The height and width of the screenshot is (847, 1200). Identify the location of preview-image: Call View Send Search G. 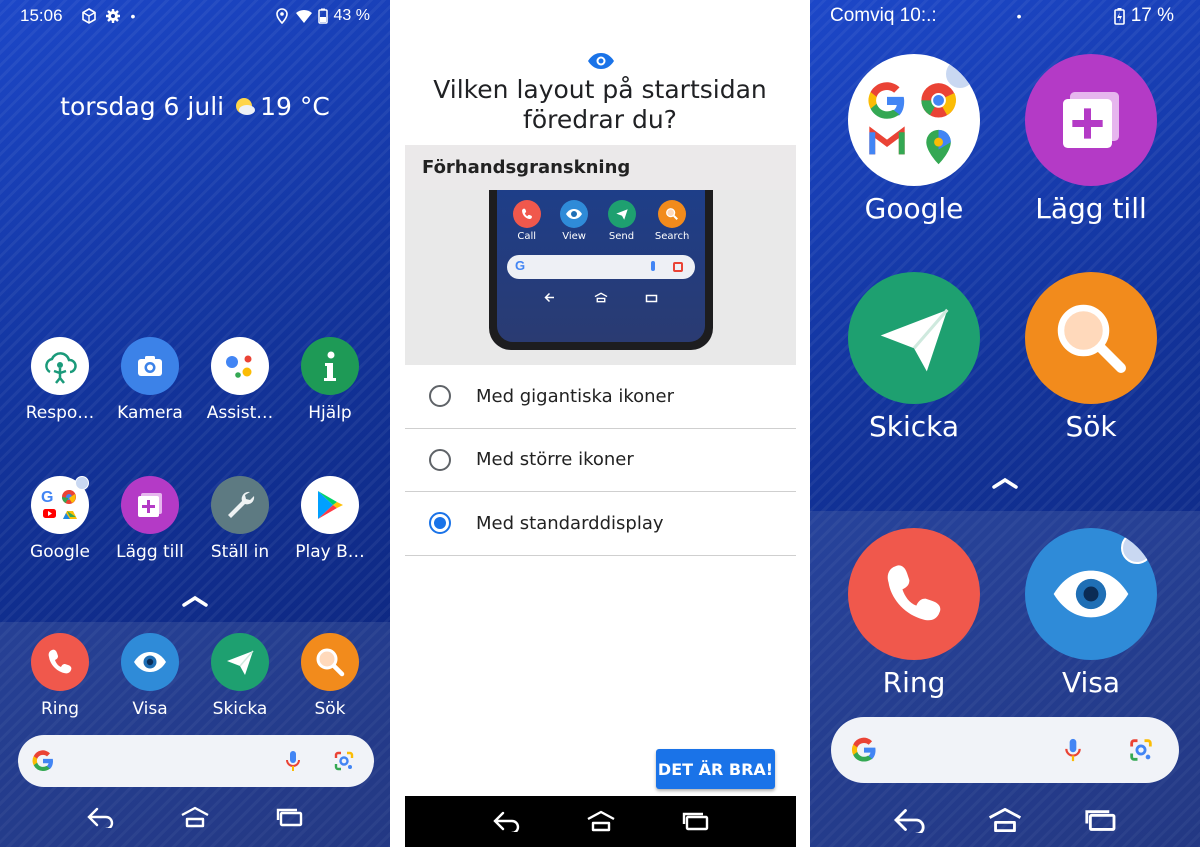
(600, 277).